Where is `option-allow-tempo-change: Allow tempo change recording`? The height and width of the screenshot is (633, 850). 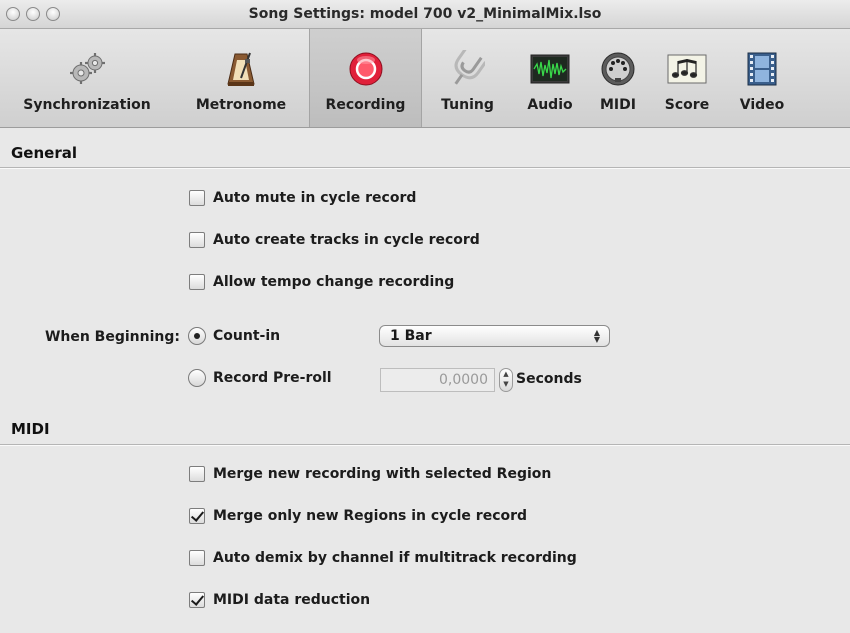 option-allow-tempo-change: Allow tempo change recording is located at coordinates (321, 282).